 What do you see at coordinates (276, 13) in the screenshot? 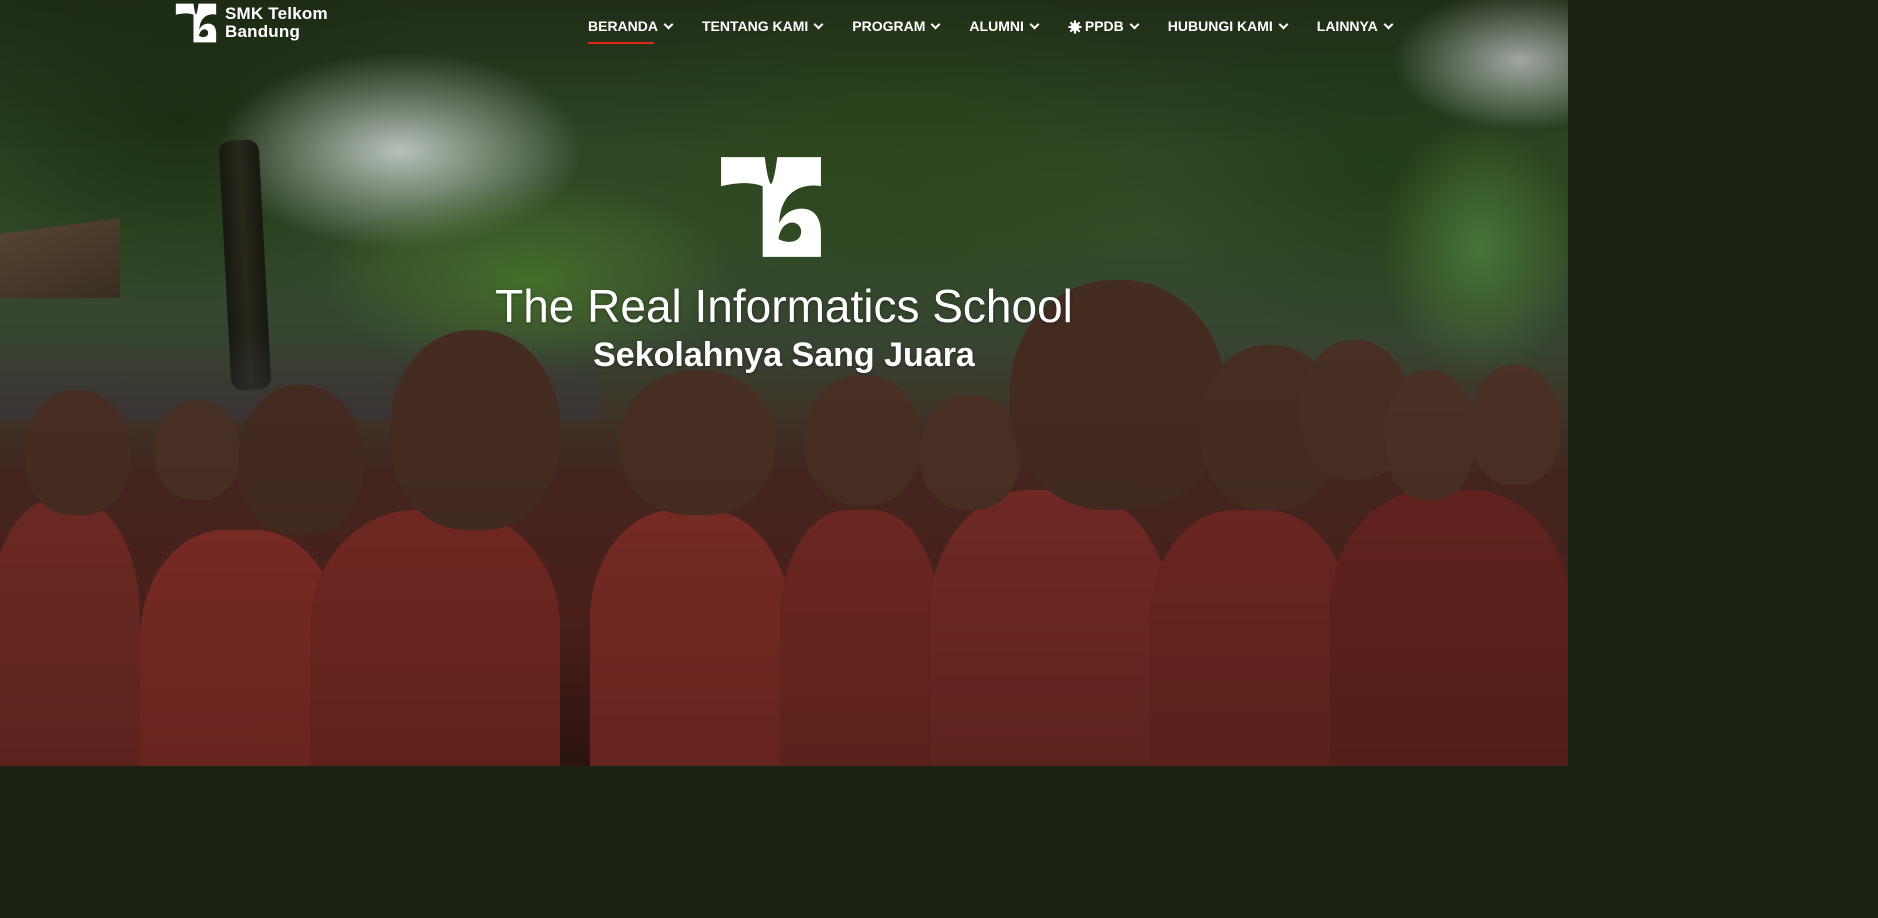
I see `logo-line-1: SMK Telkom` at bounding box center [276, 13].